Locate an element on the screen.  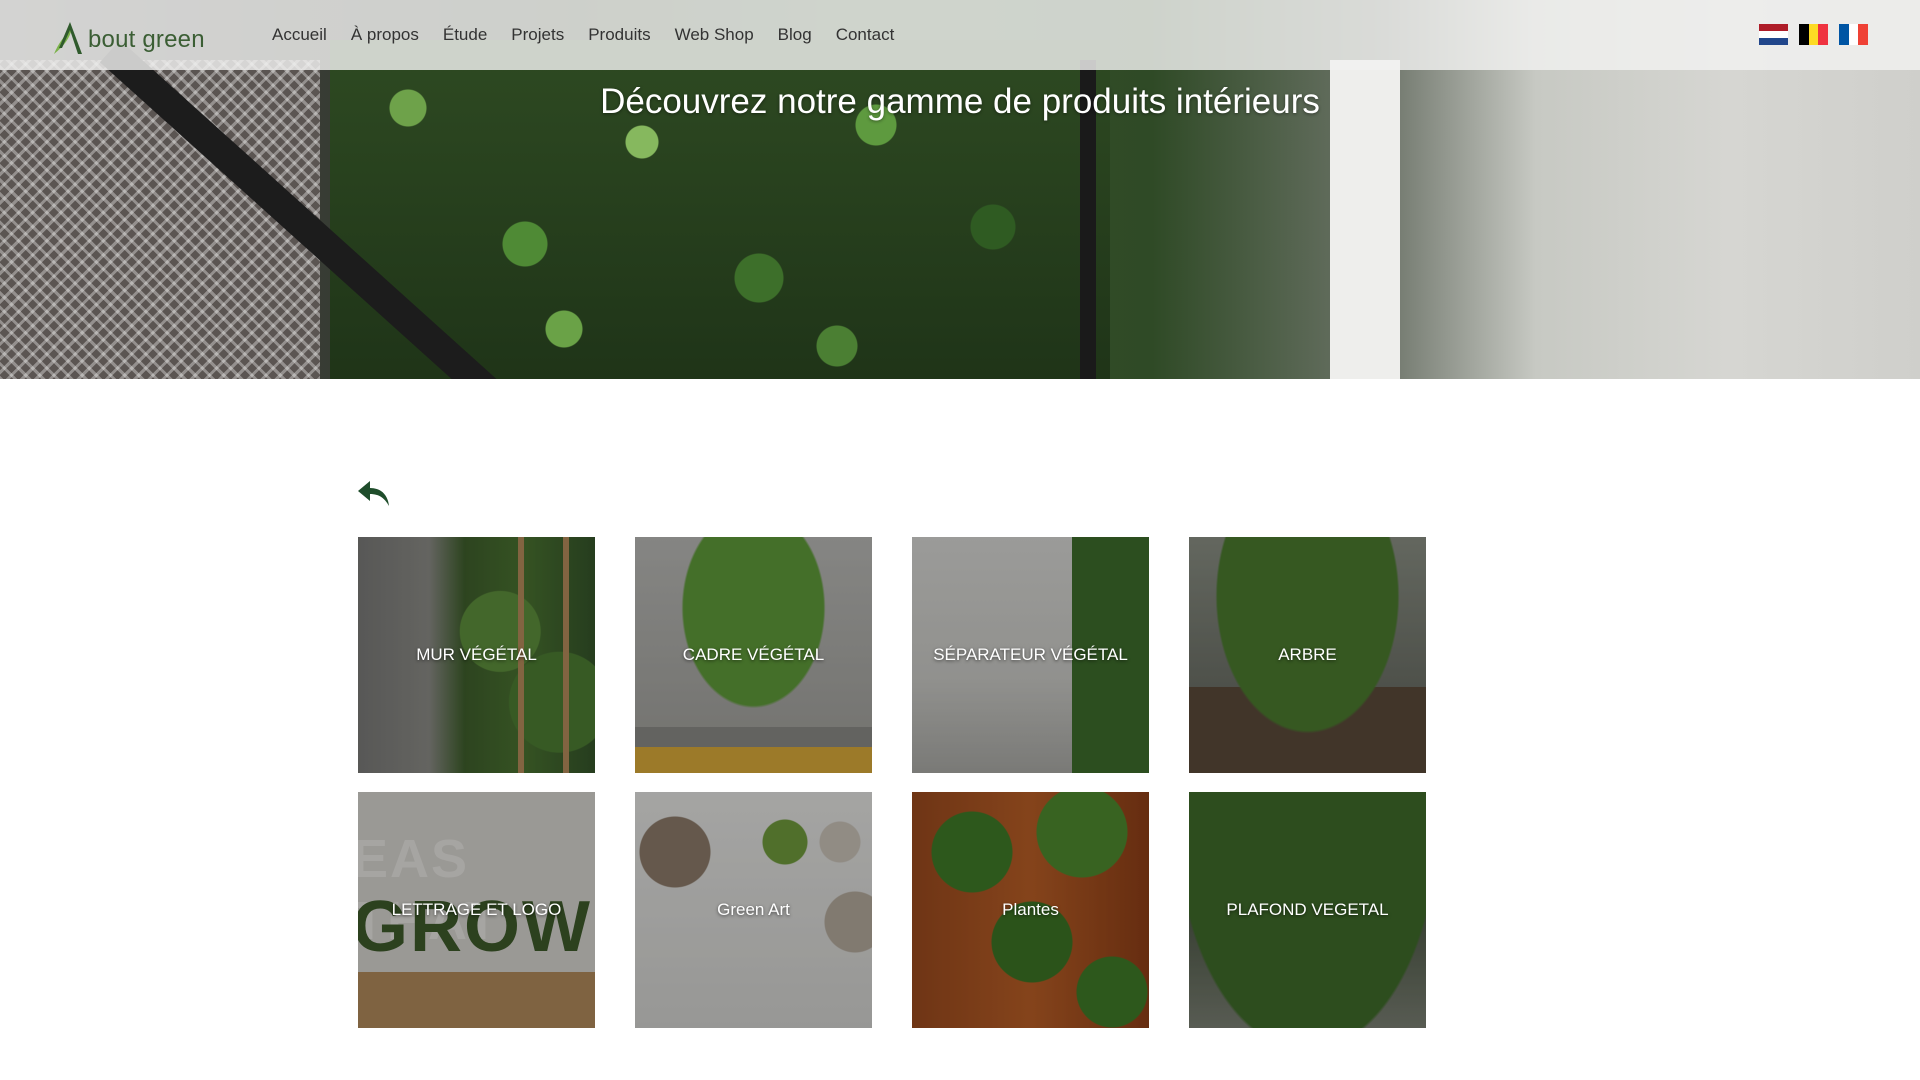
product-label: LETTRAGE ET LOGO is located at coordinates (476, 909).